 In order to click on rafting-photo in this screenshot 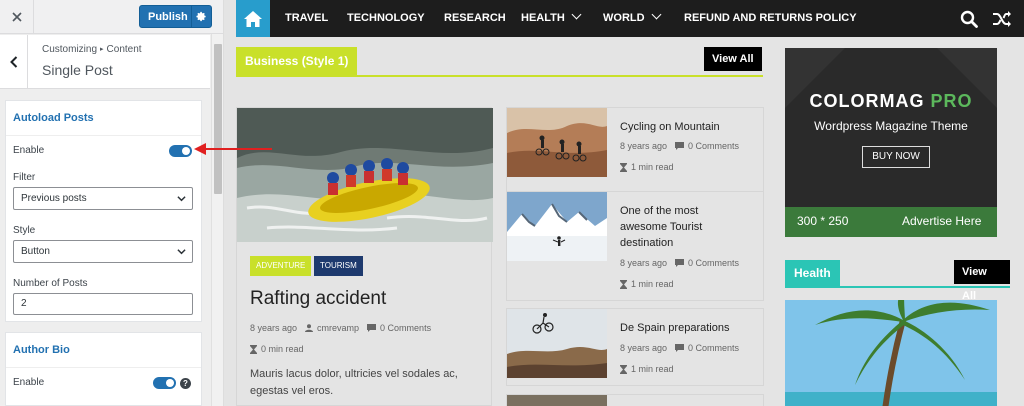, I will do `click(365, 175)`.